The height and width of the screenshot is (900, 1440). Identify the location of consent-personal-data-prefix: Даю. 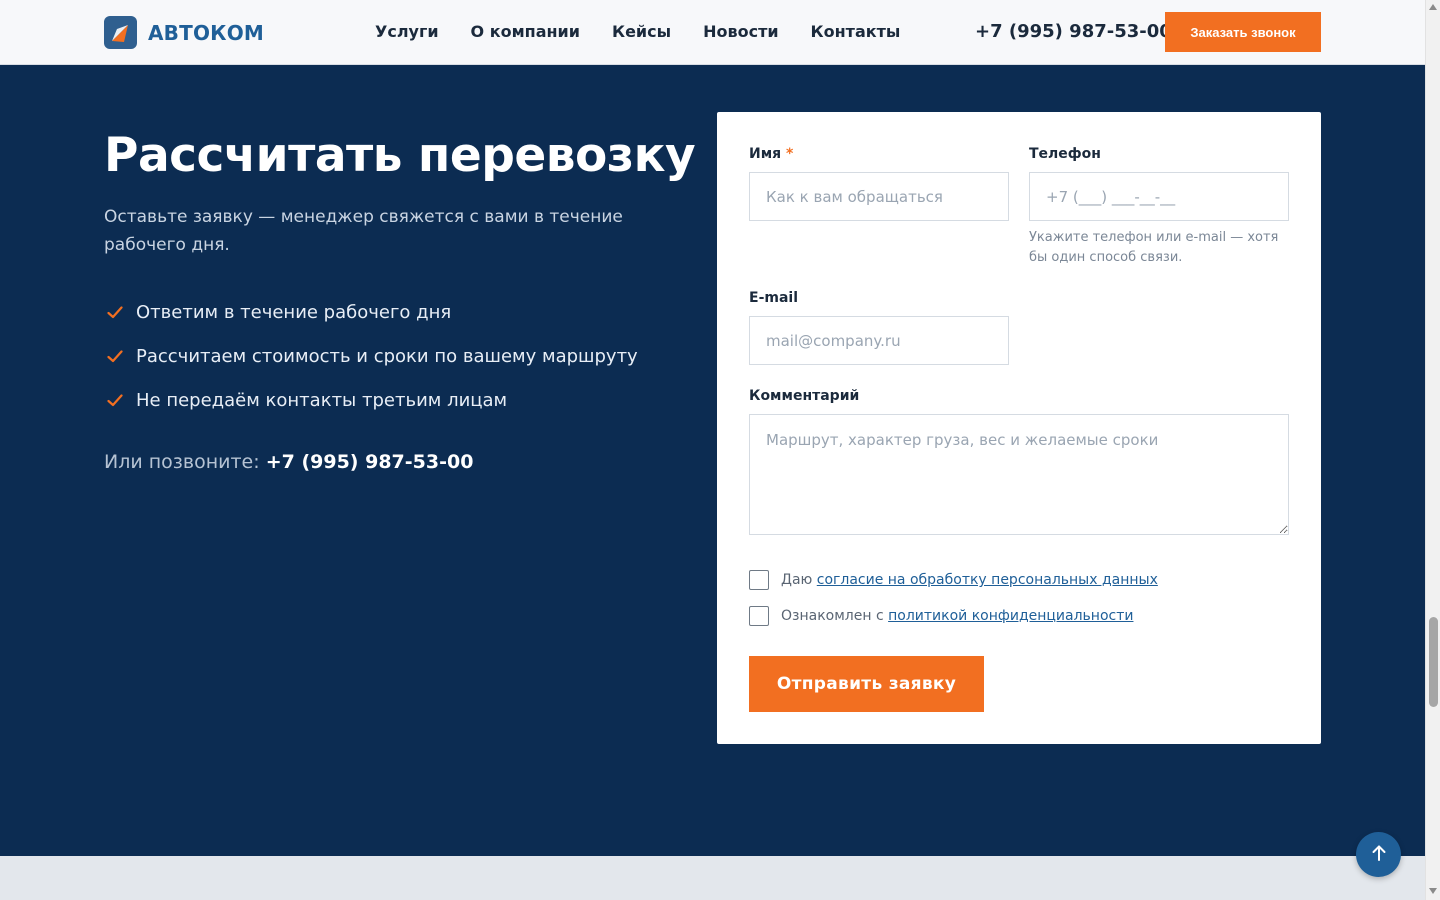
(797, 580).